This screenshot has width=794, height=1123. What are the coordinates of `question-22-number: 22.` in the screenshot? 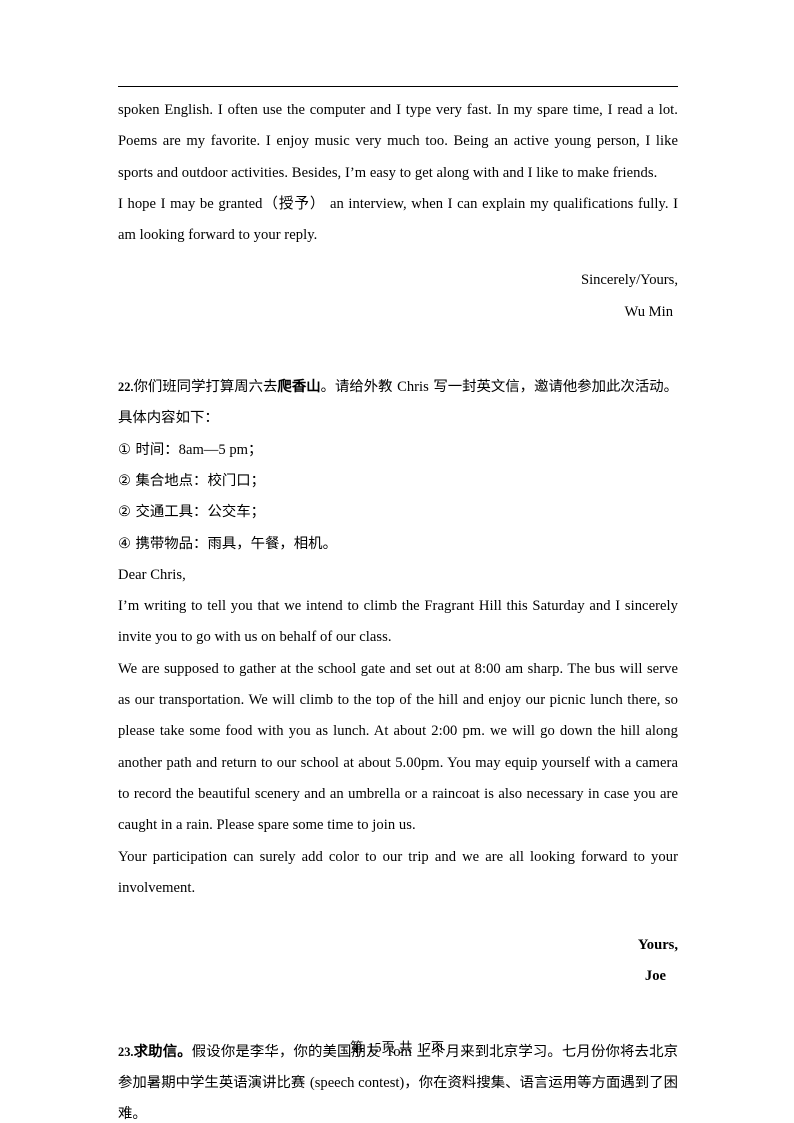 It's located at (126, 387).